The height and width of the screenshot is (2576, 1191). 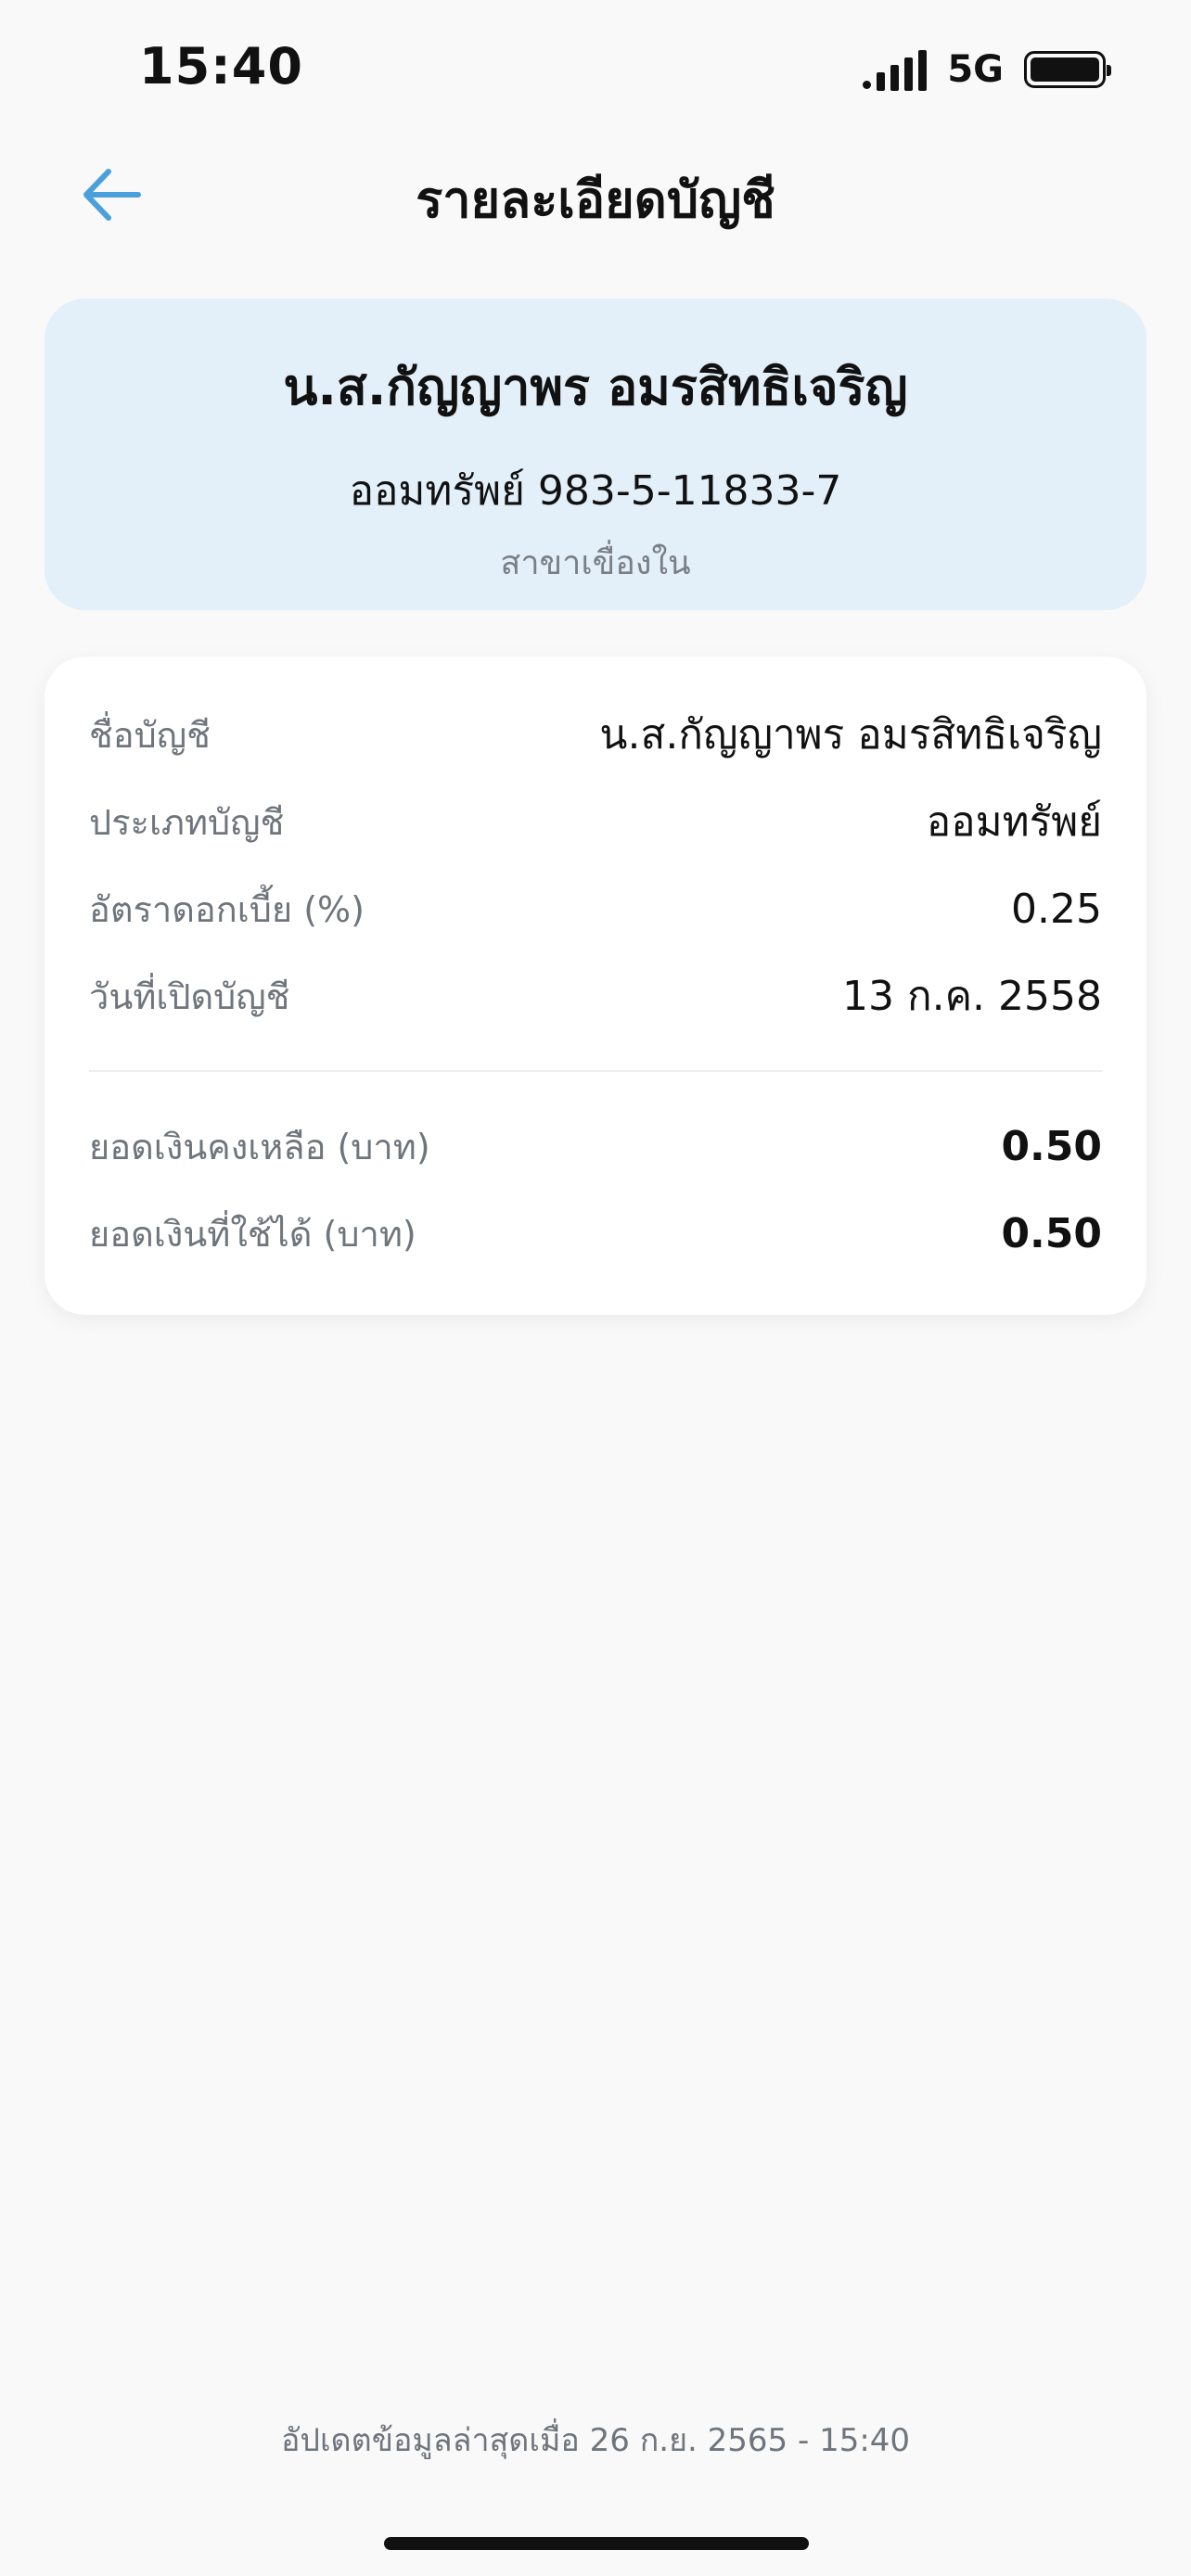 What do you see at coordinates (595, 1233) in the screenshot?
I see `balance-row-available: ยอดเงินที่ใช้ได้ (บาท) 0.50` at bounding box center [595, 1233].